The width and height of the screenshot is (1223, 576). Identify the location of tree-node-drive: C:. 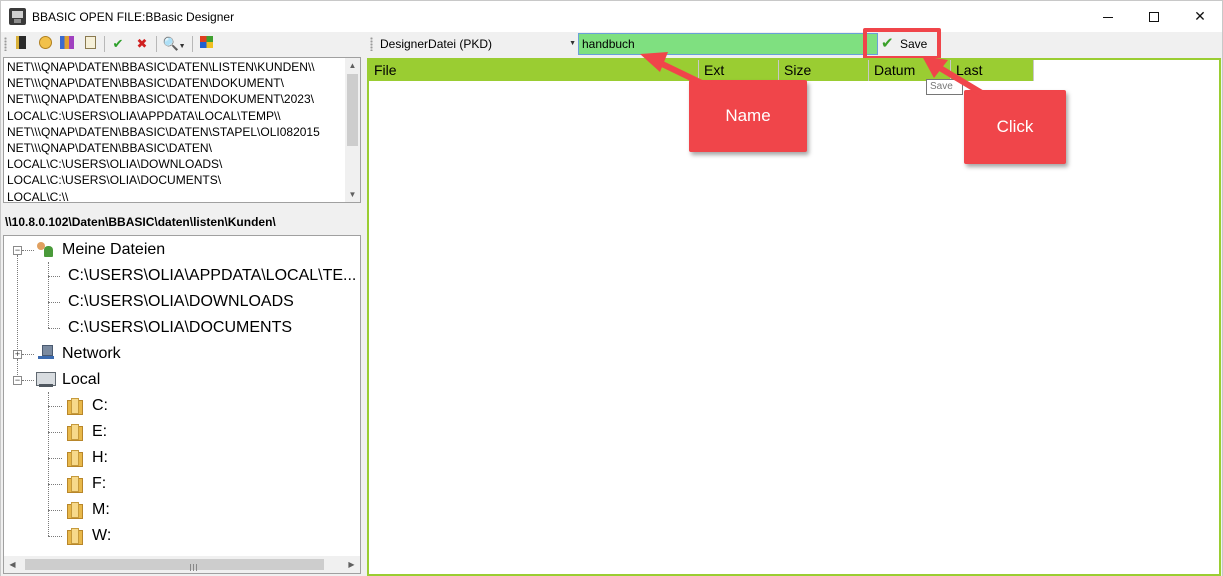
(100, 406).